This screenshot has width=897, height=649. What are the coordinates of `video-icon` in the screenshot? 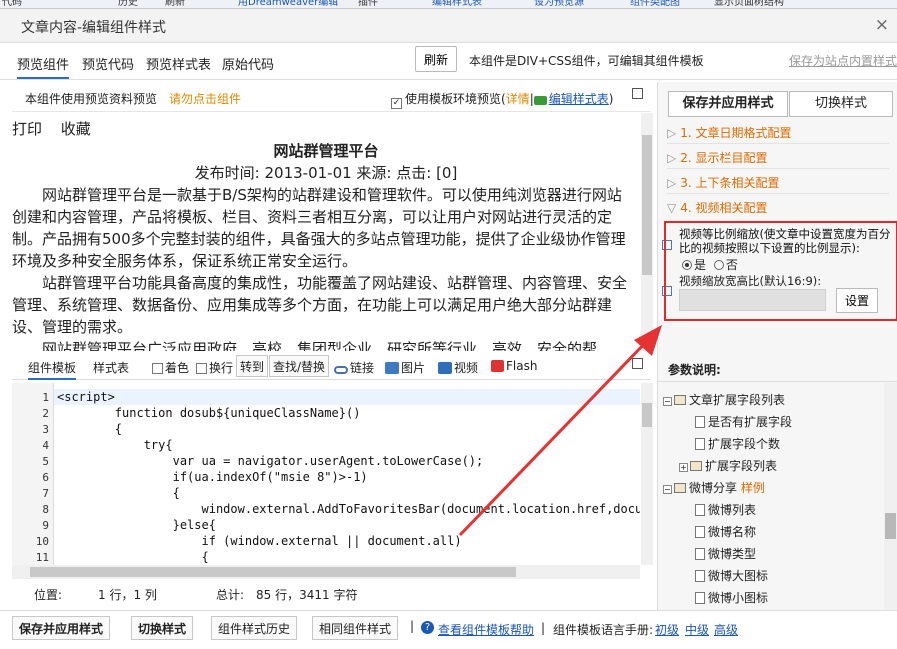 It's located at (445, 368).